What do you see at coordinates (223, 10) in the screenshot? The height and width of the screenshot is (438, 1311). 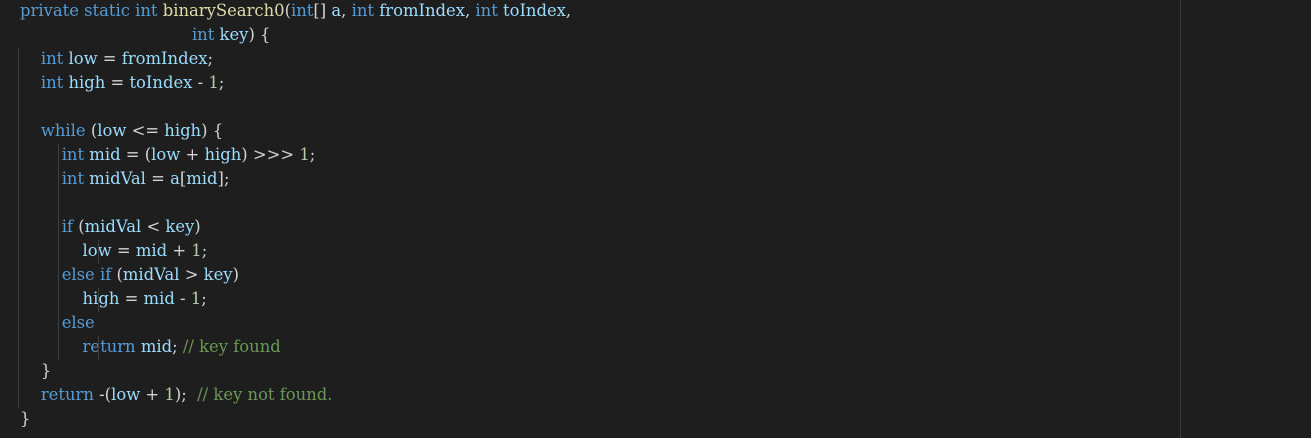 I see `code-token: binarySearch0` at bounding box center [223, 10].